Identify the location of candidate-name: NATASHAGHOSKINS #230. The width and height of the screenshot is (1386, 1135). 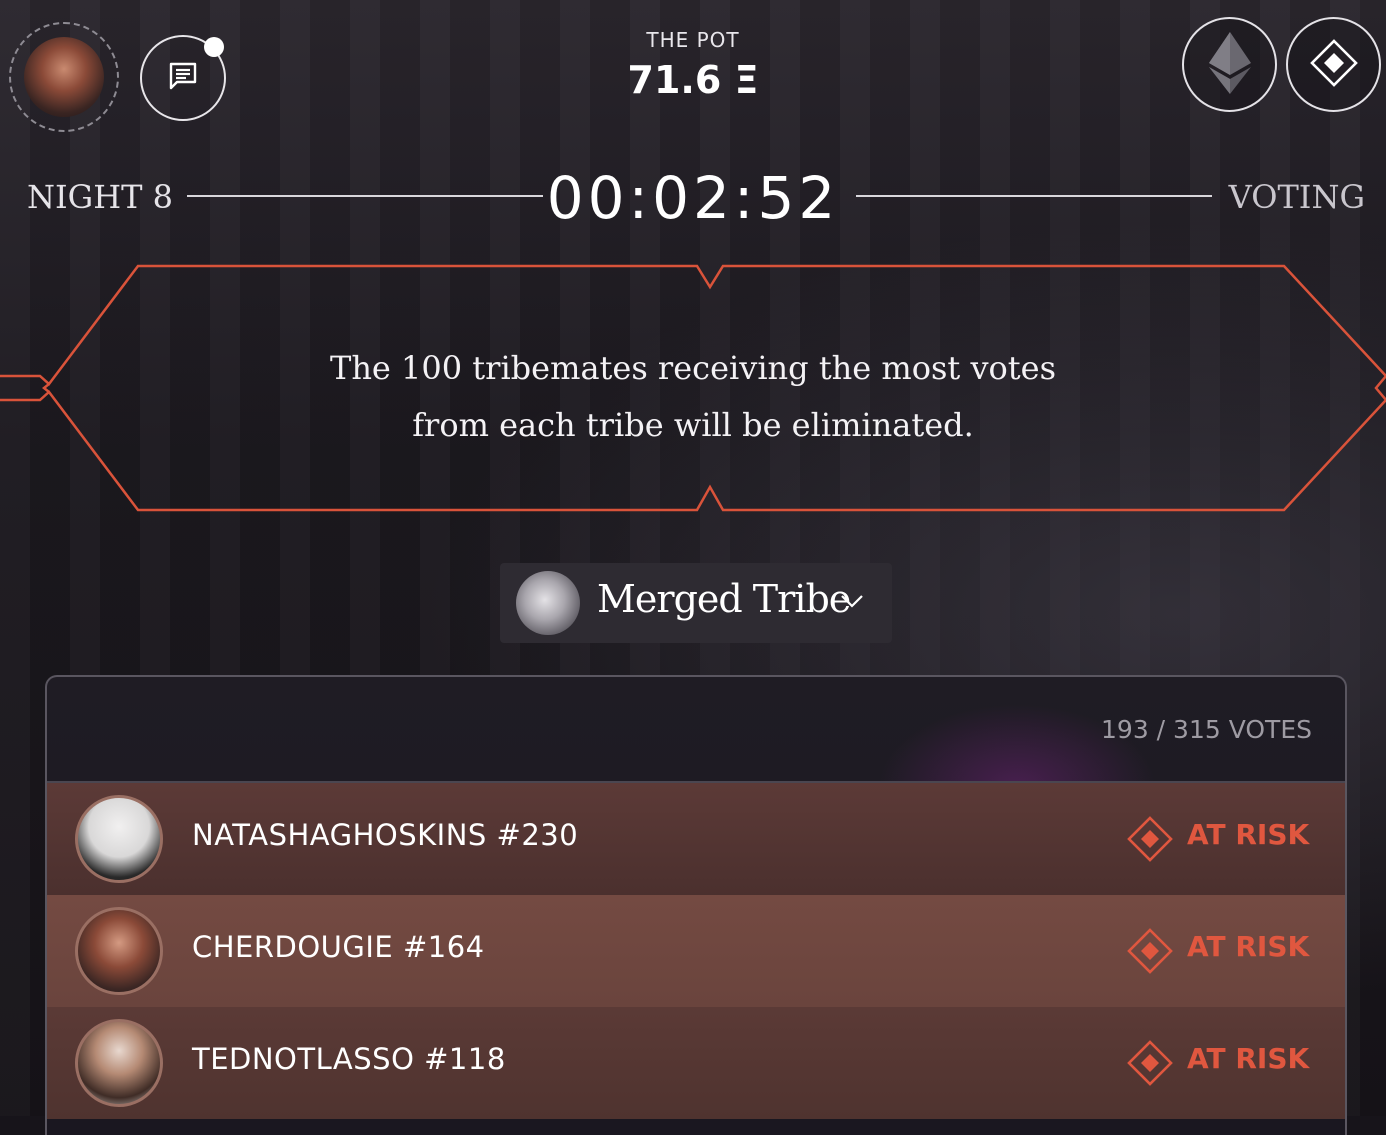
(385, 835).